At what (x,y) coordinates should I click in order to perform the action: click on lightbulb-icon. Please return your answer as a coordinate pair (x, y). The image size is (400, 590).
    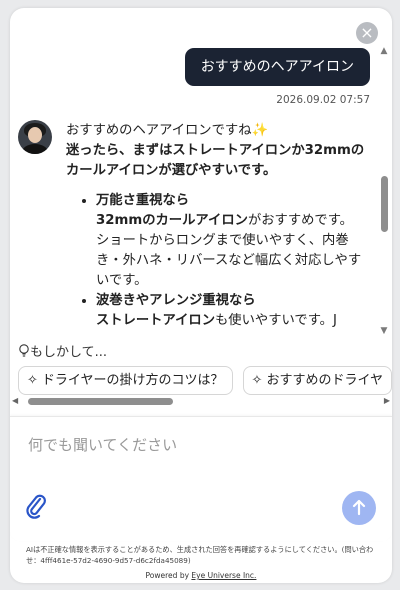
    Looking at the image, I should click on (24, 350).